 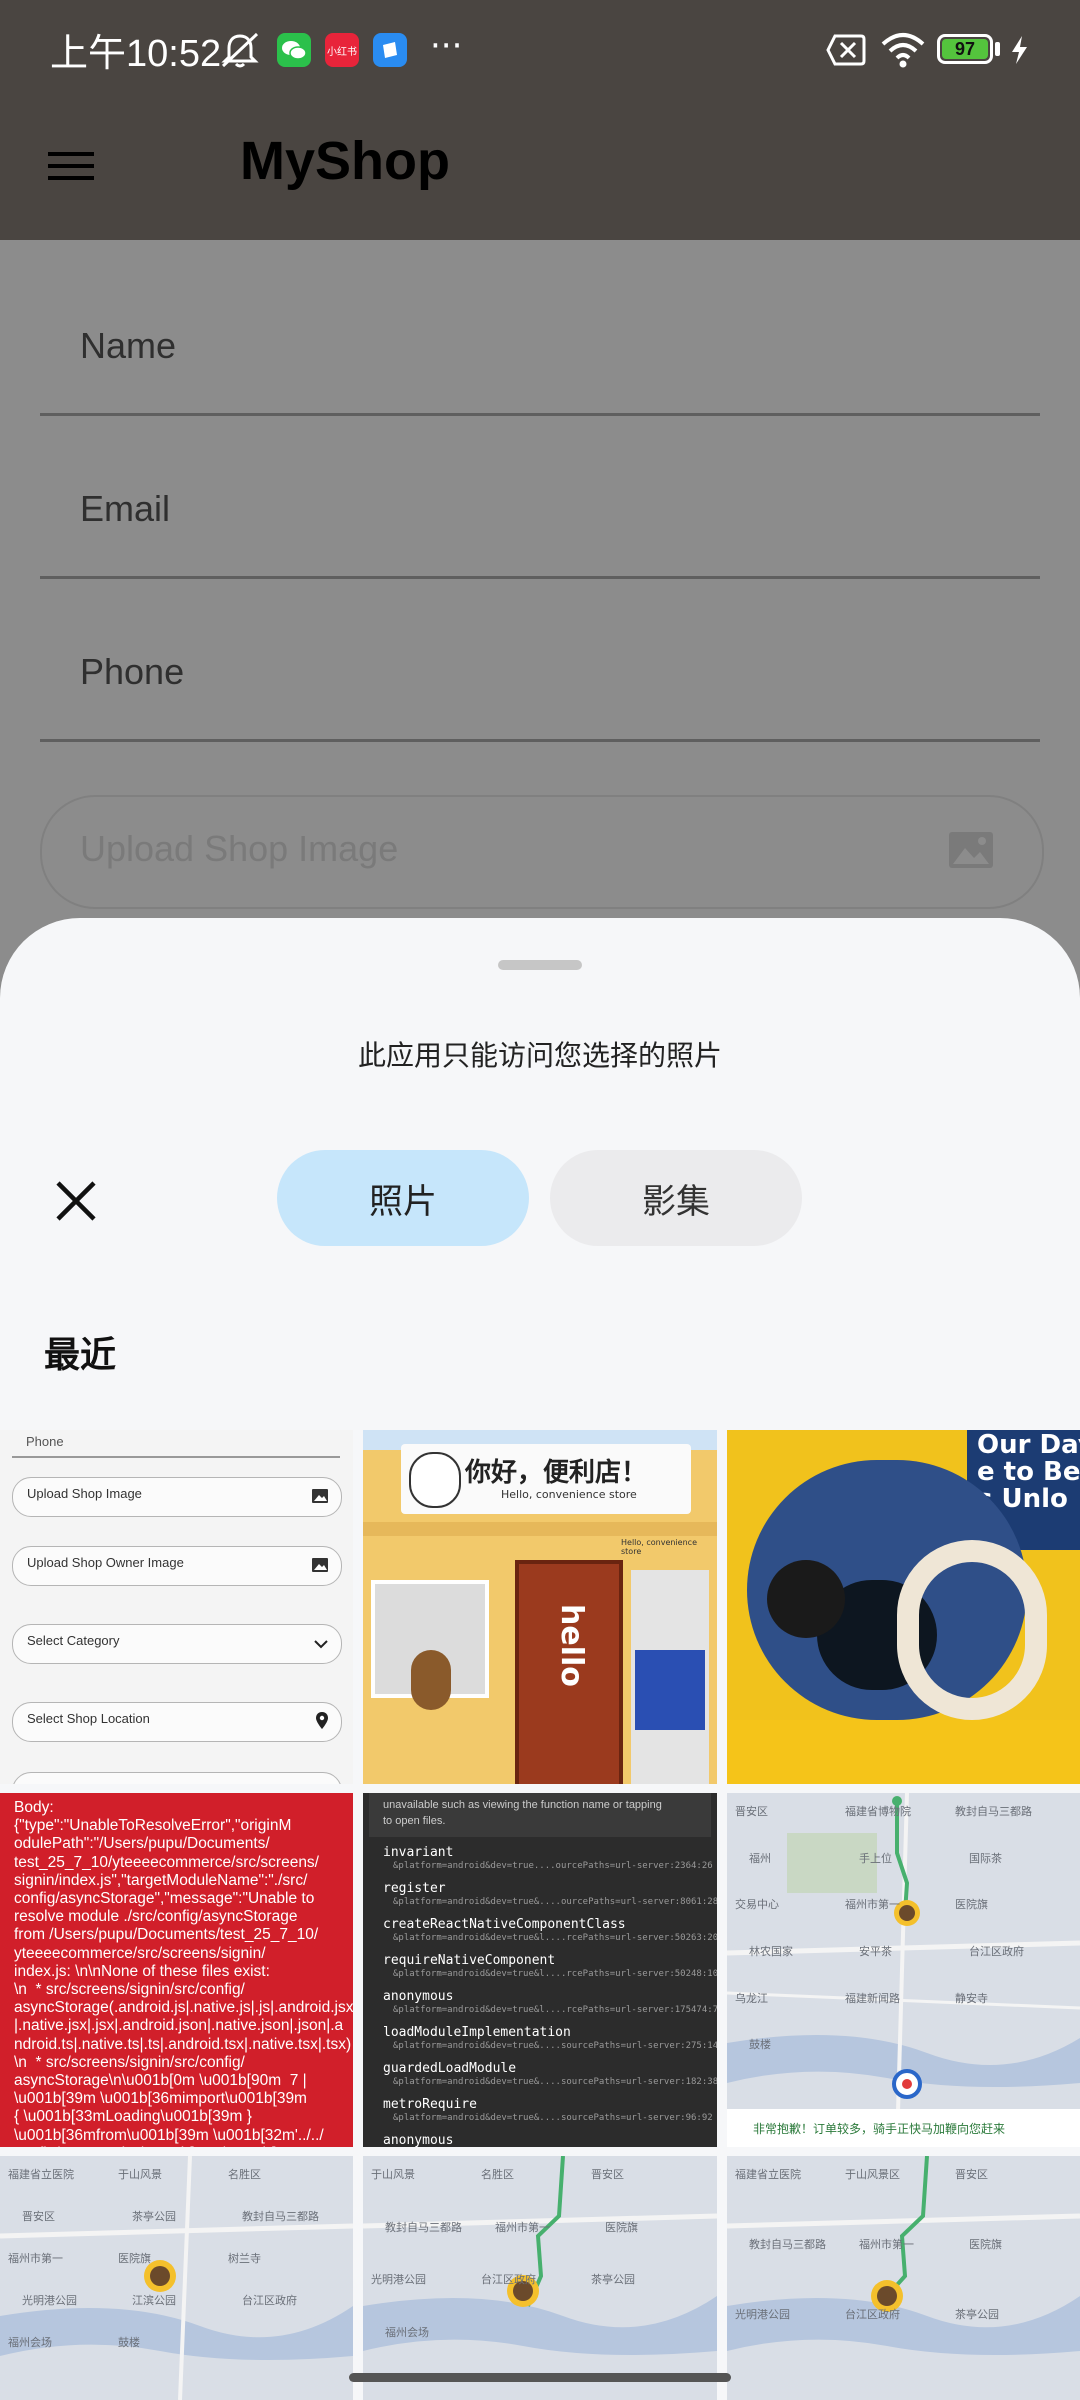 What do you see at coordinates (166, 1935) in the screenshot?
I see `error-line: from /Users/pupu/Documents/test_25_7_10/` at bounding box center [166, 1935].